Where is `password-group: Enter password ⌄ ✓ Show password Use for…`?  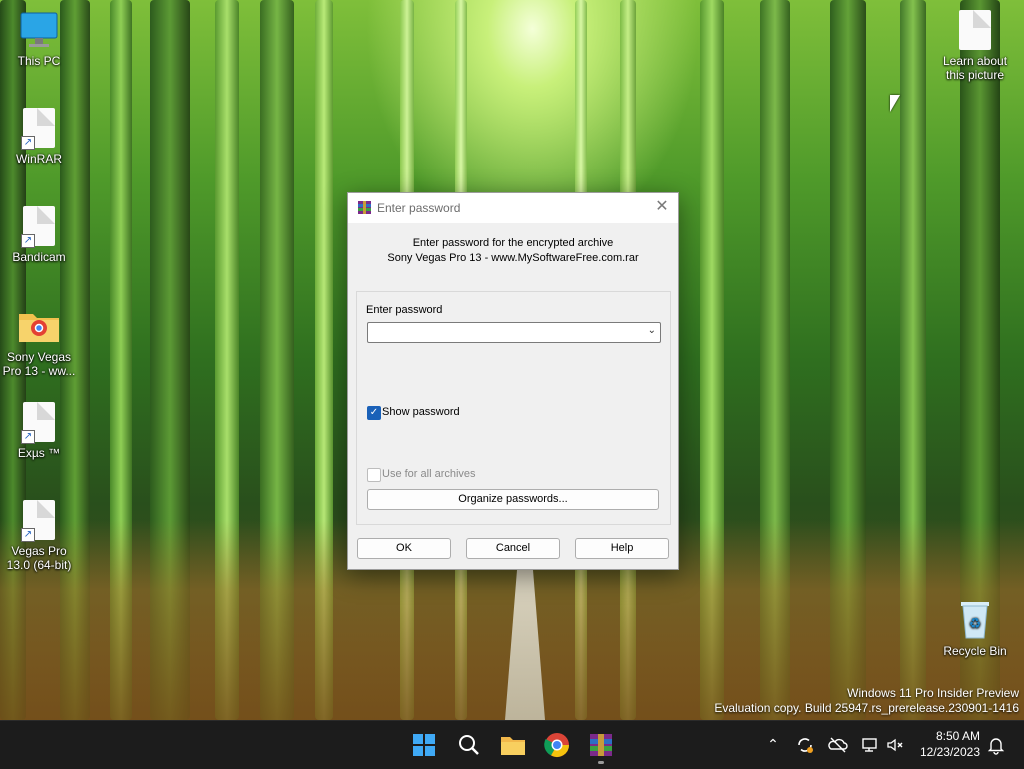 password-group: Enter password ⌄ ✓ Show password Use for… is located at coordinates (513, 408).